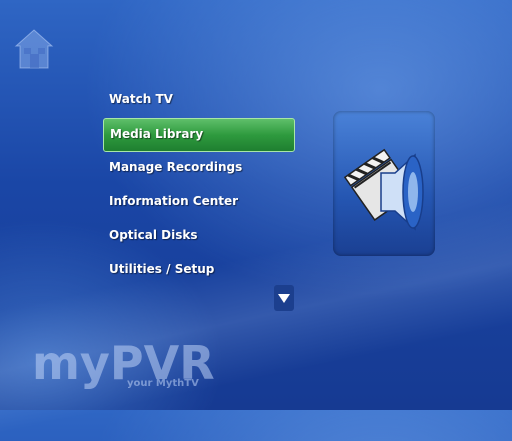 This screenshot has height=441, width=512. What do you see at coordinates (383, 189) in the screenshot?
I see `media-library-icon` at bounding box center [383, 189].